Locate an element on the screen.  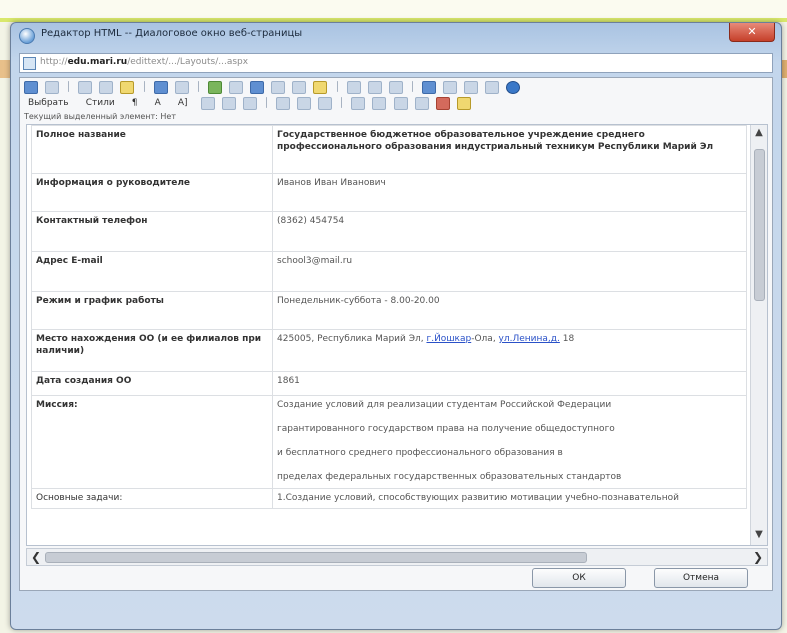
font-dropdown: A is located at coordinates (158, 103).